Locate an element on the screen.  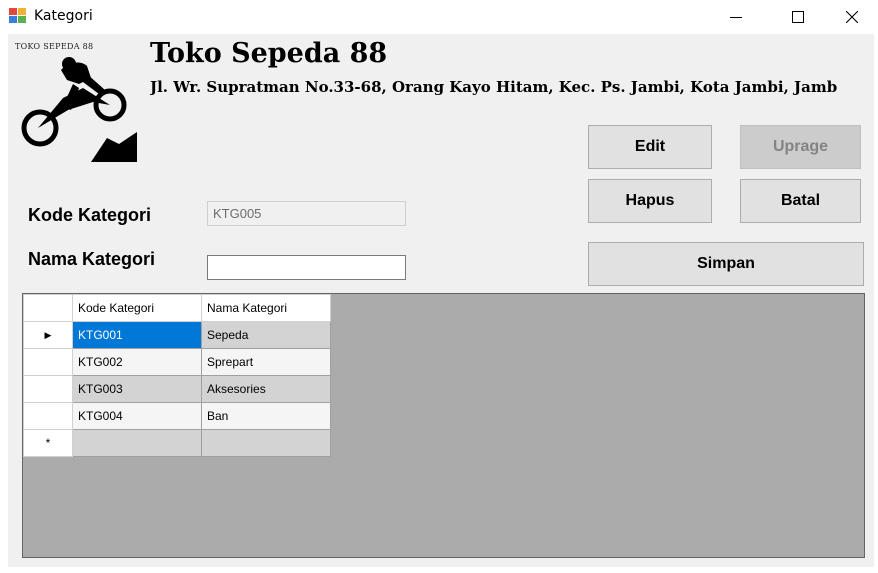
new-row-indicator: * is located at coordinates (48, 443).